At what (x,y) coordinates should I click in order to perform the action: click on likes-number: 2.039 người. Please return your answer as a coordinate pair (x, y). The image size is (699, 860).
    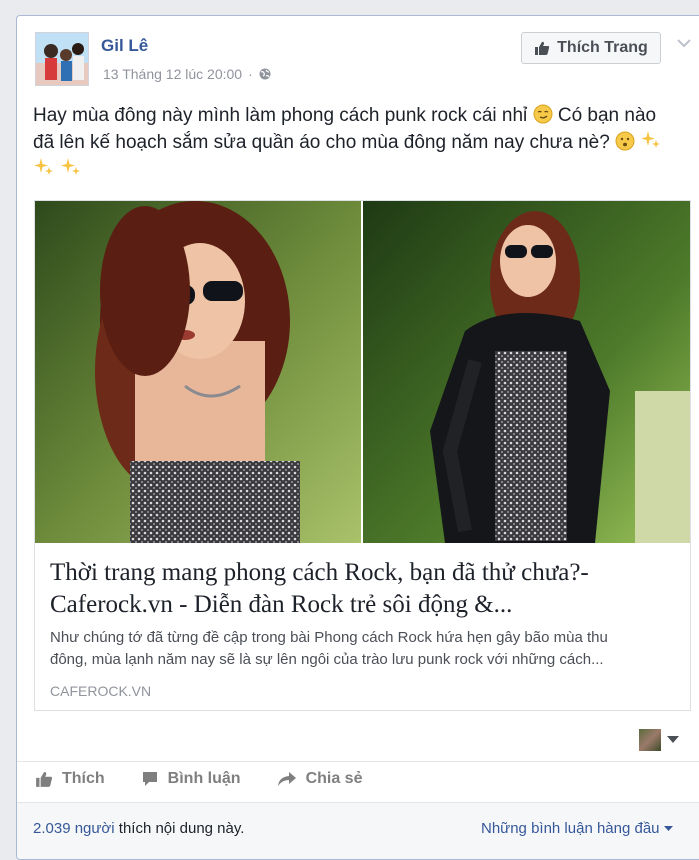
    Looking at the image, I should click on (74, 828).